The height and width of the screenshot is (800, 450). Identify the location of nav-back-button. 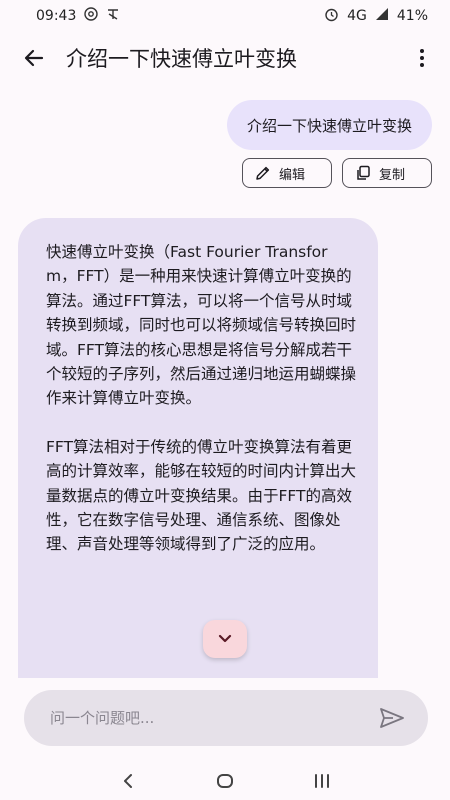
(128, 781).